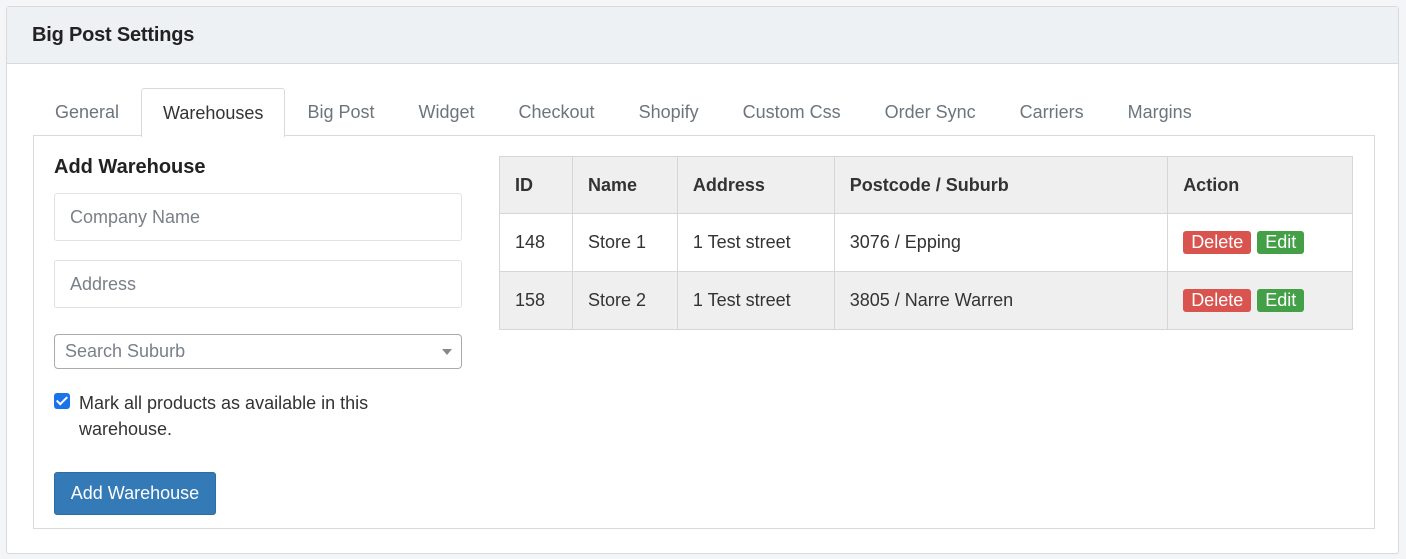  What do you see at coordinates (930, 112) in the screenshot?
I see `tab-order-sync: Order Sync` at bounding box center [930, 112].